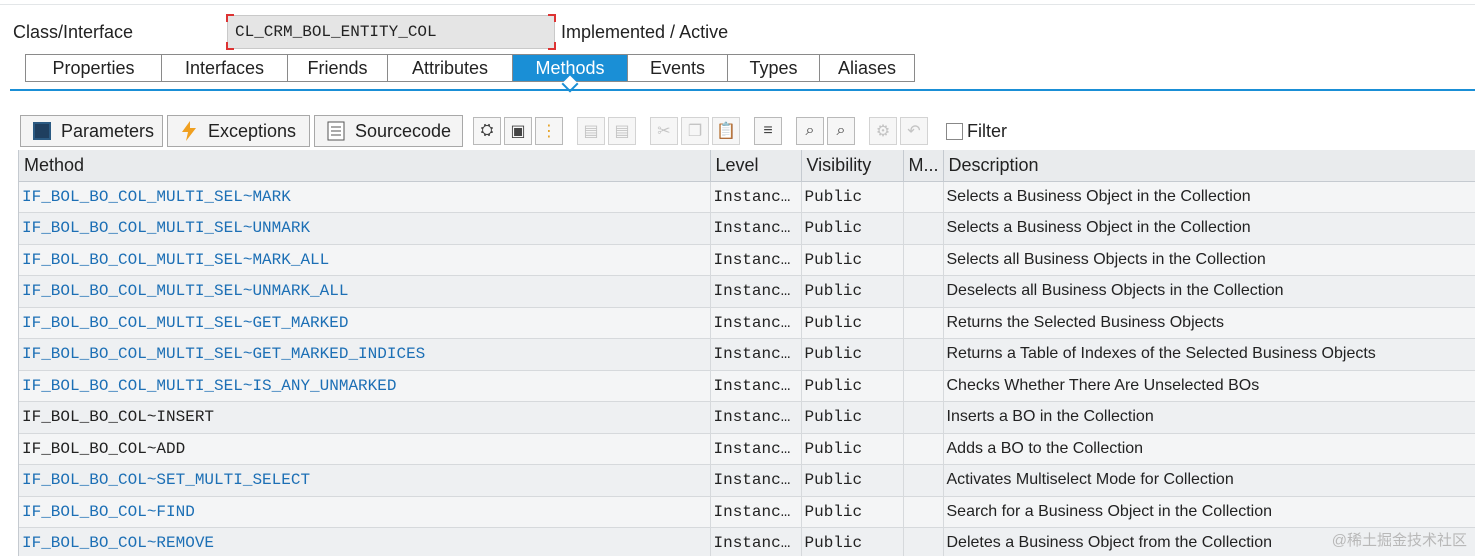  What do you see at coordinates (487, 131) in the screenshot?
I see `detail-view-icon: ⛭` at bounding box center [487, 131].